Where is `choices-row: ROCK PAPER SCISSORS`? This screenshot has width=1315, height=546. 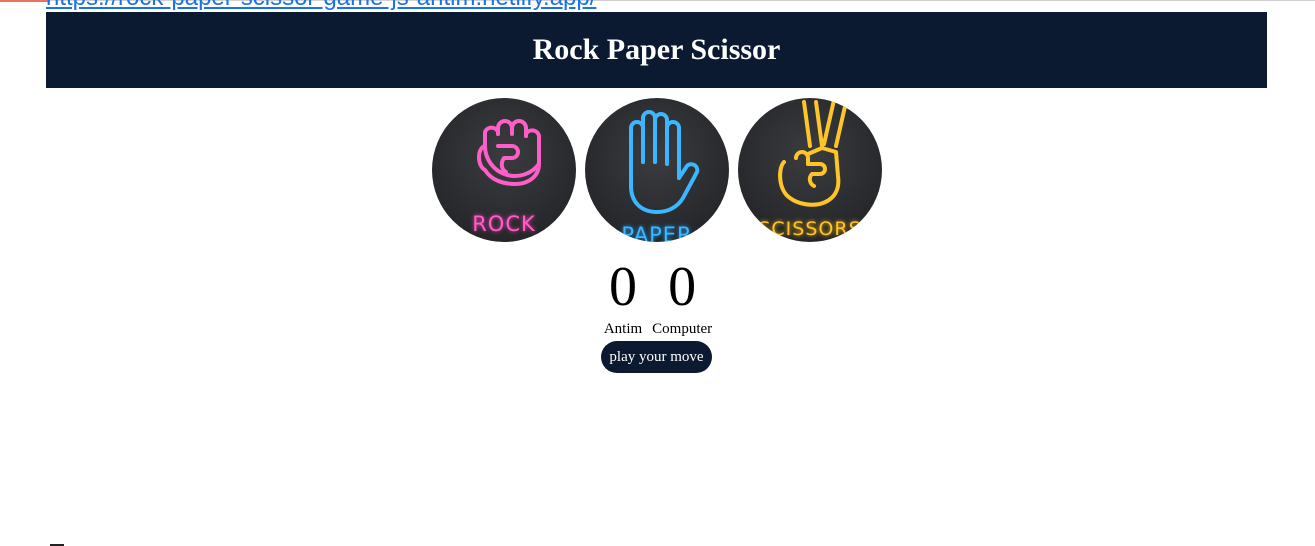 choices-row: ROCK PAPER SCISSORS is located at coordinates (657, 170).